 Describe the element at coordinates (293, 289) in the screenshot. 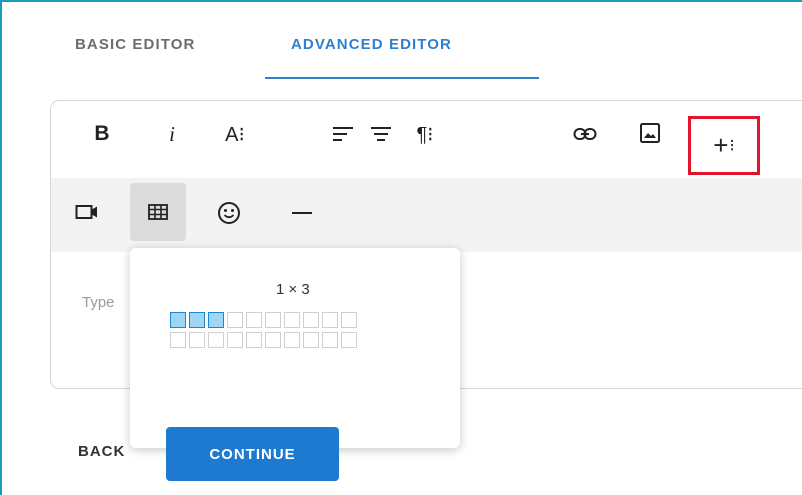

I see `table-size-label: 1 × 3` at that location.